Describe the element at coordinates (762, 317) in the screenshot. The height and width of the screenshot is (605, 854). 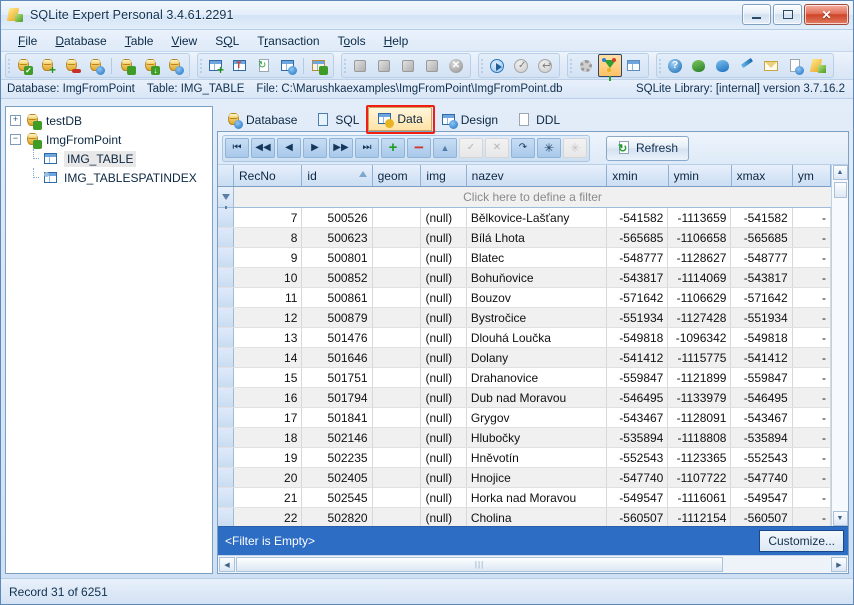
I see `cell-xmax: -551934` at that location.